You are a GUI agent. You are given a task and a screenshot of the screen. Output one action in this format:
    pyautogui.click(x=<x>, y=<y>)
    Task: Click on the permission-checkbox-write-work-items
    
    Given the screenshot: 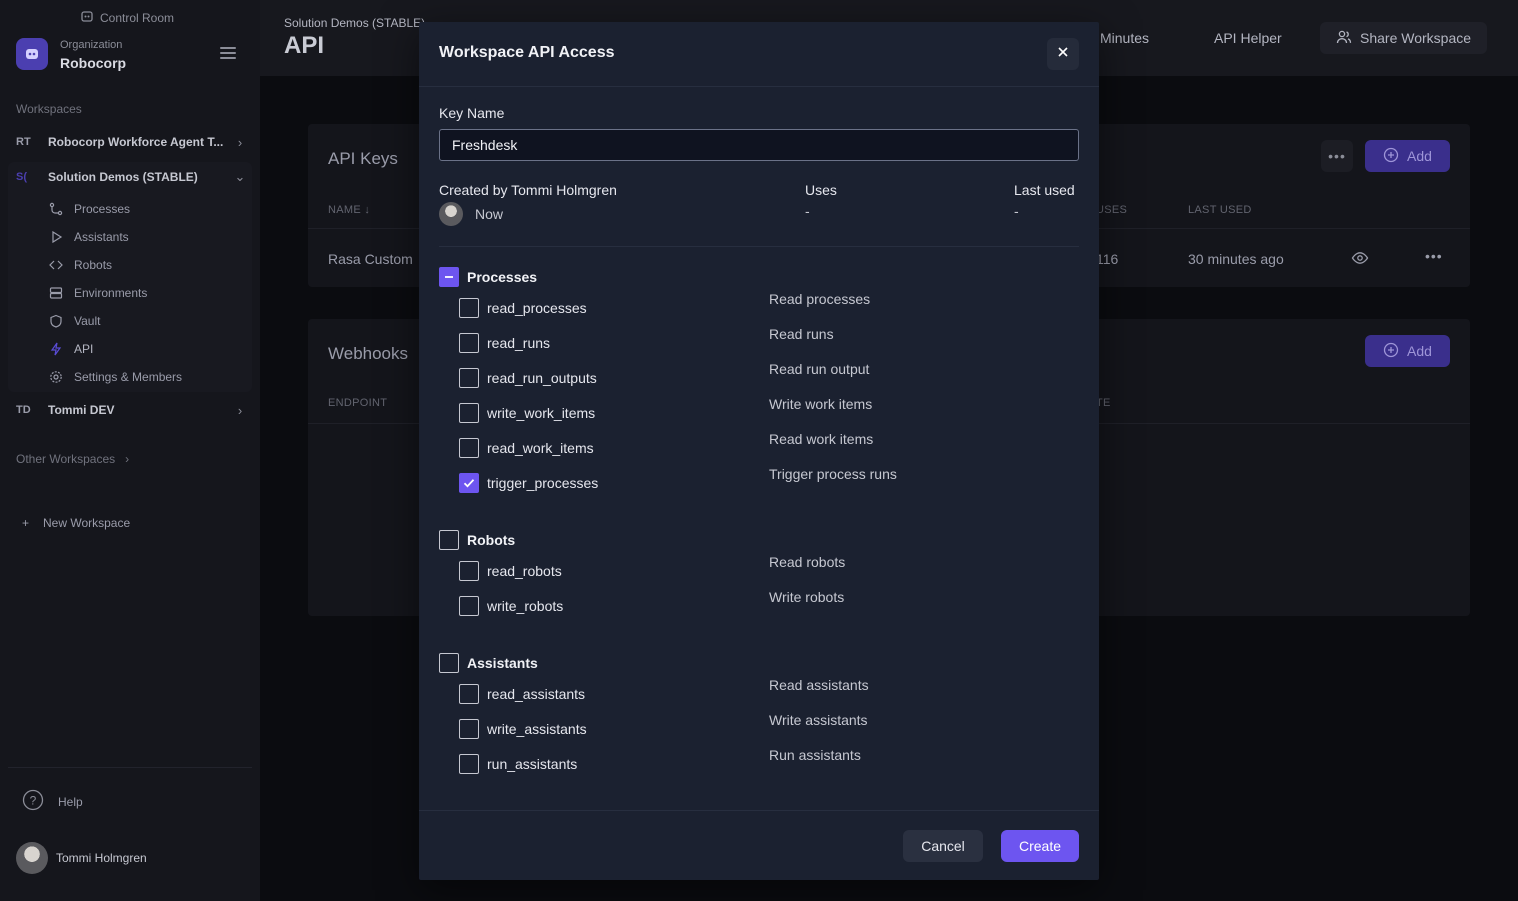 What is the action you would take?
    pyautogui.click(x=469, y=413)
    